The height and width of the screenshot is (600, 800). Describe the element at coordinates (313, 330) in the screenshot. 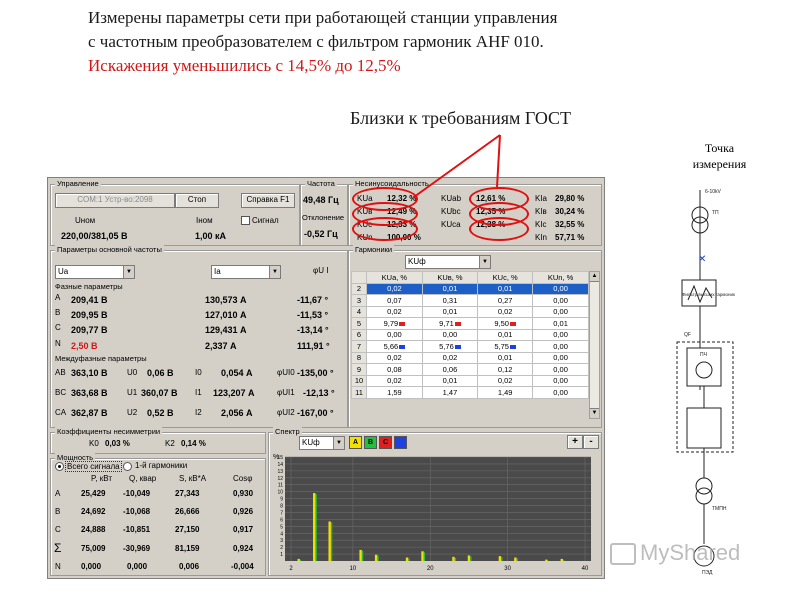

I see `phase-angle: -13,14 °` at that location.